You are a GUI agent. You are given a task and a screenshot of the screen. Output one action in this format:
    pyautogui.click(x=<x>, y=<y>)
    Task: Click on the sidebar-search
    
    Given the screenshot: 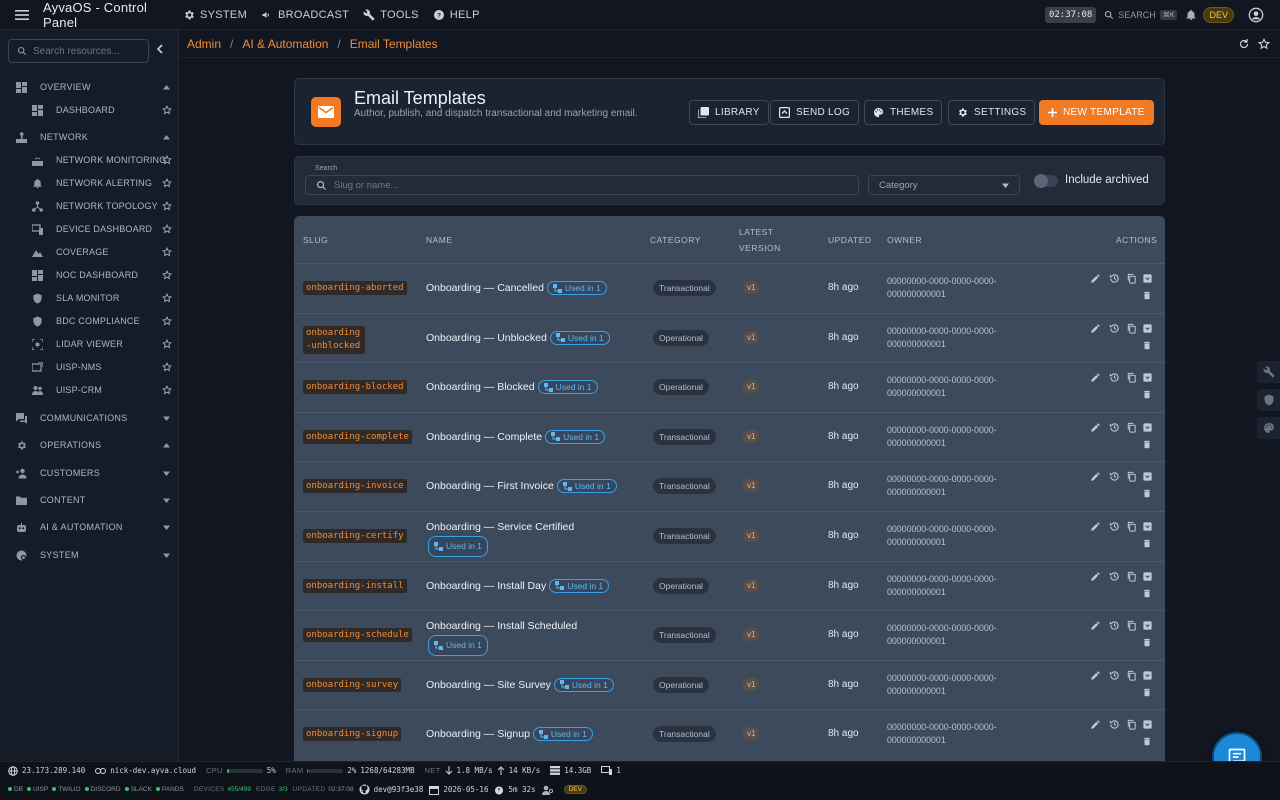 What is the action you would take?
    pyautogui.click(x=78, y=51)
    